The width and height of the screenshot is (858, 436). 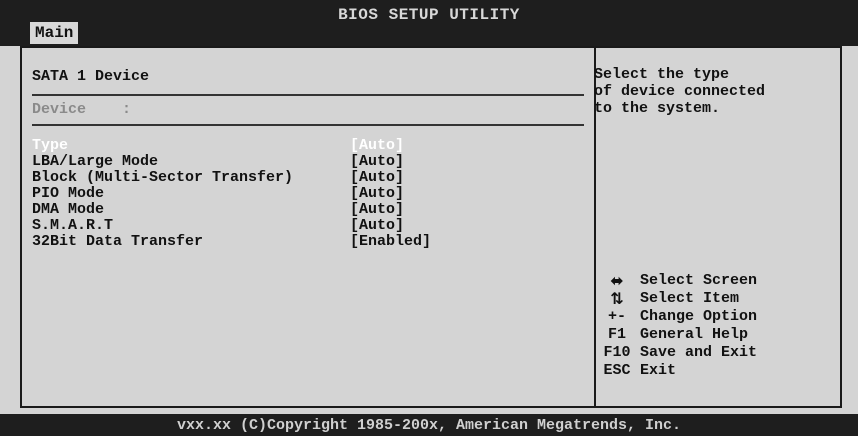 What do you see at coordinates (50, 145) in the screenshot?
I see `setting-label: Type` at bounding box center [50, 145].